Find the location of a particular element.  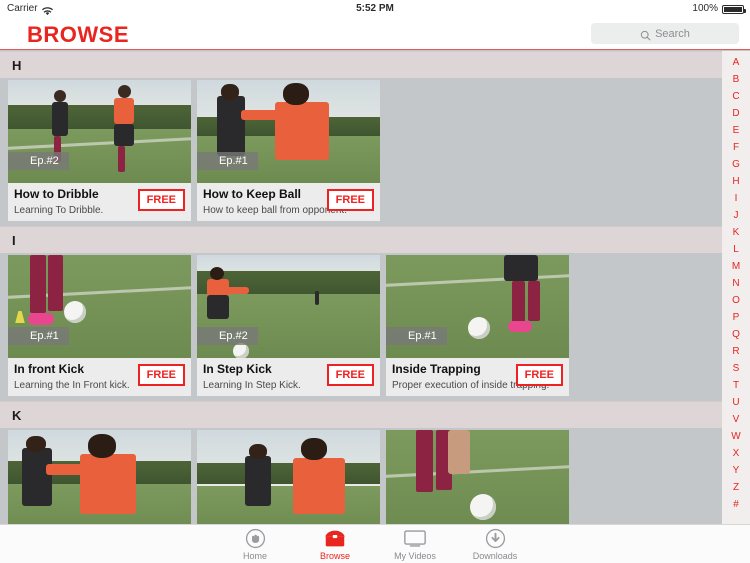

video-meta: In Step Kick Learning In Step Kick. FREE is located at coordinates (288, 377).